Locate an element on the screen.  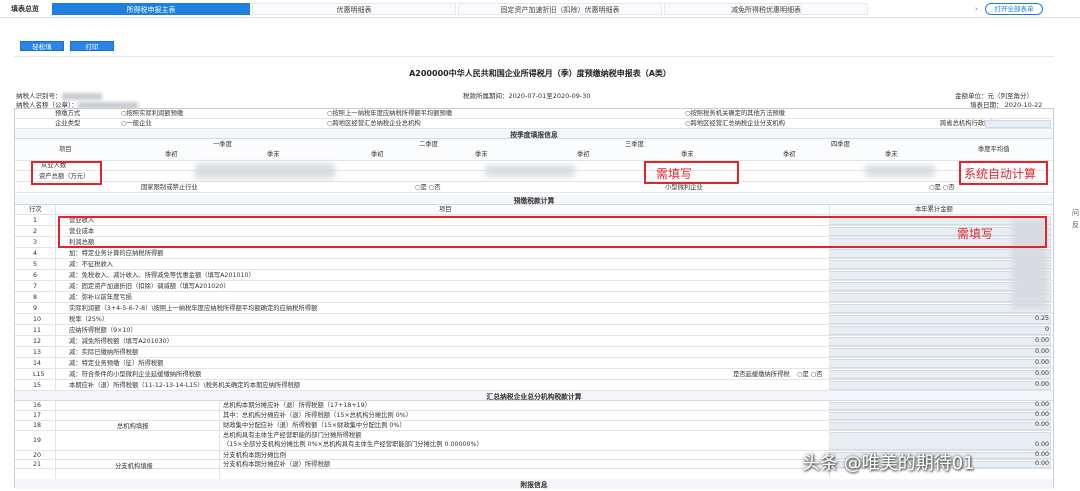
summary-item-label: 其中：总机构分摊应补（退）所得税额（15×总机构分摊比例 0%） is located at coordinates (317, 415).